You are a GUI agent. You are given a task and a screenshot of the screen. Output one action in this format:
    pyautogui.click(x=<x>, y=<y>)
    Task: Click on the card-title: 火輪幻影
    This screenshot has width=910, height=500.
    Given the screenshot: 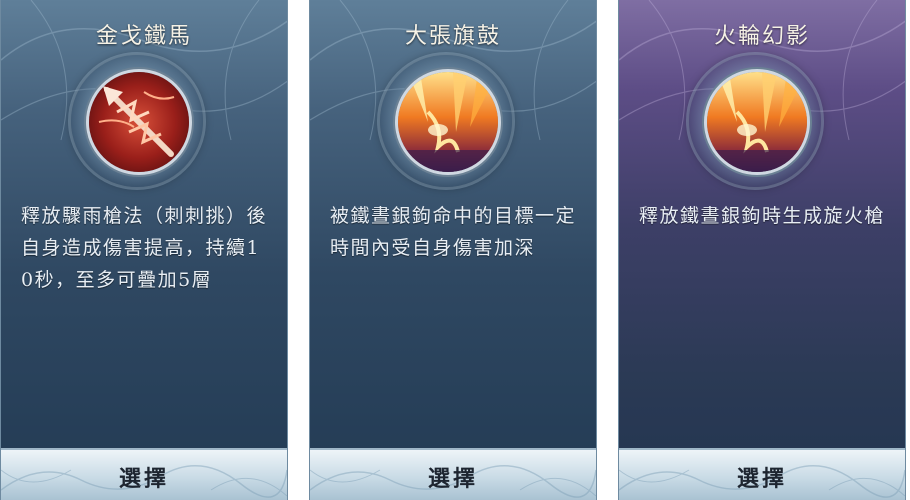 What is the action you would take?
    pyautogui.click(x=761, y=36)
    